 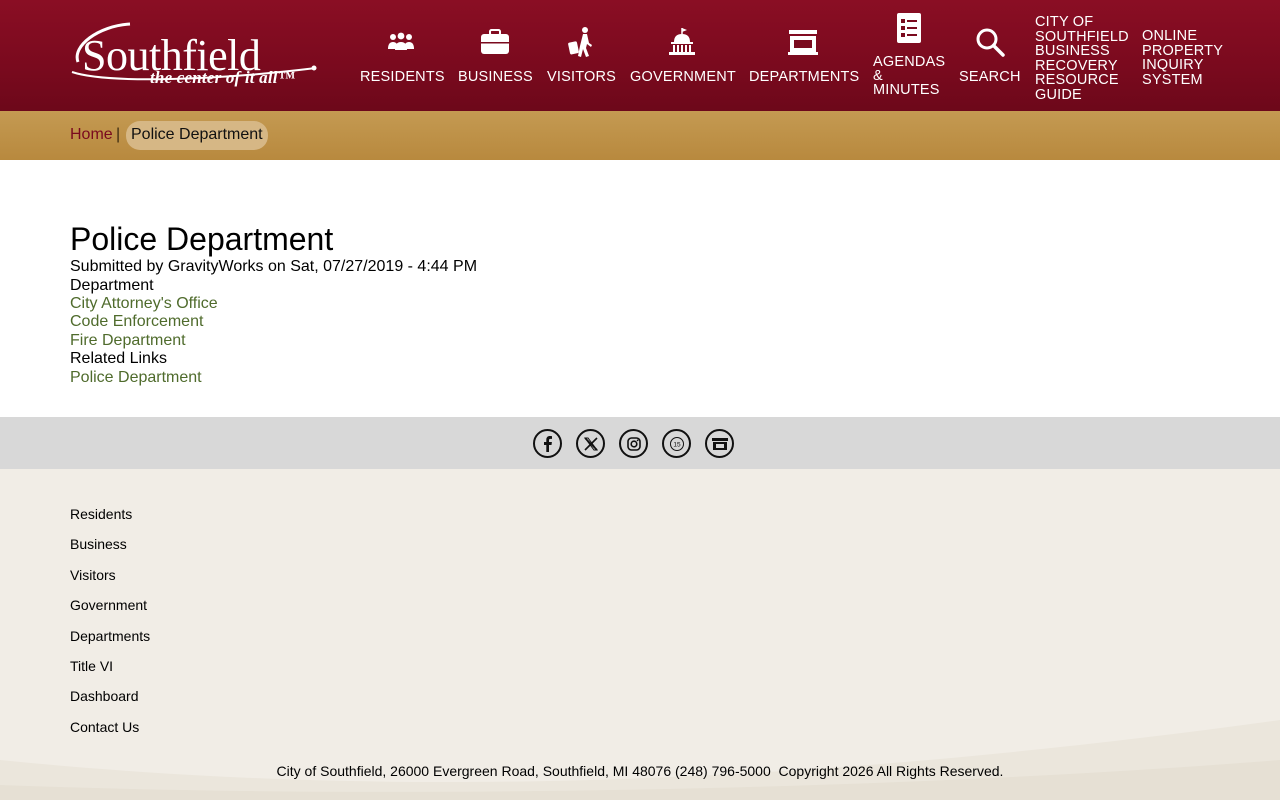 I want to click on capitol-icon, so click(x=681, y=41).